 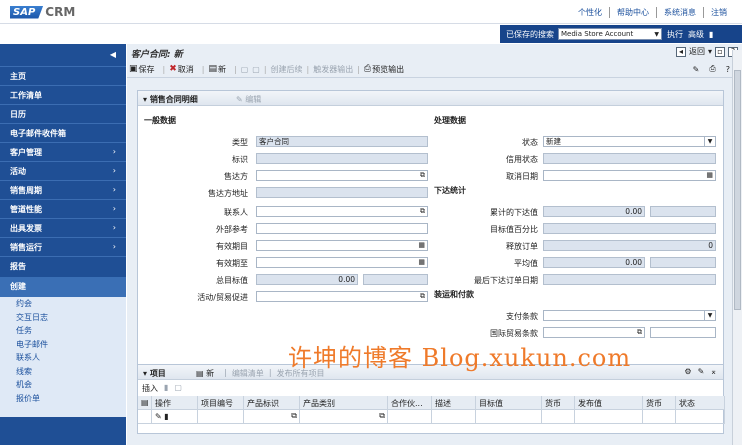 What do you see at coordinates (680, 51) in the screenshot?
I see `back-arrow-icon: ◂` at bounding box center [680, 51].